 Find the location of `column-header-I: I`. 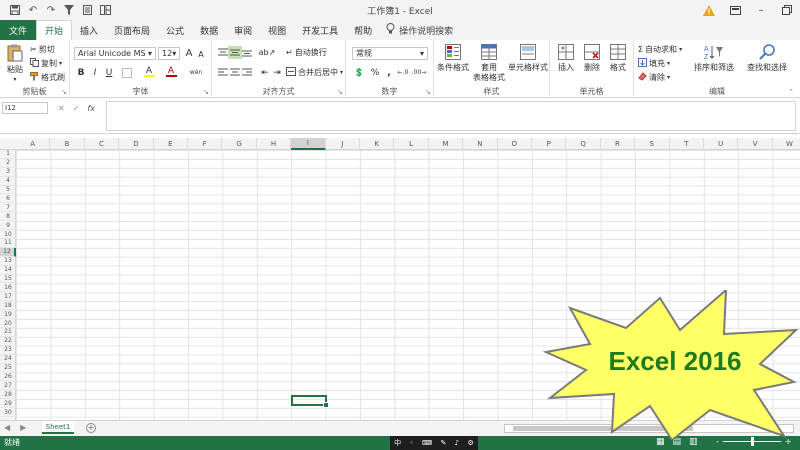

column-header-I: I is located at coordinates (308, 144).